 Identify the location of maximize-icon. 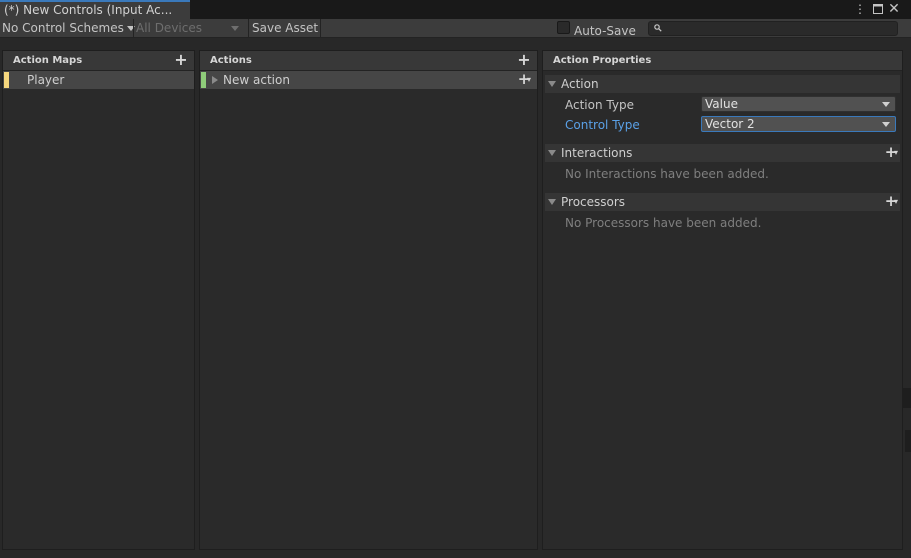
(878, 9).